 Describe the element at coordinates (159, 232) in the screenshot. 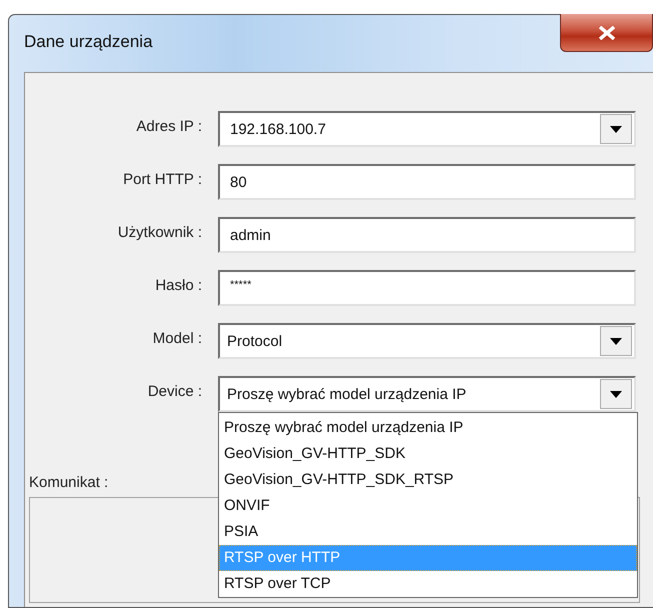

I see `field-label: Użytkownik :` at that location.